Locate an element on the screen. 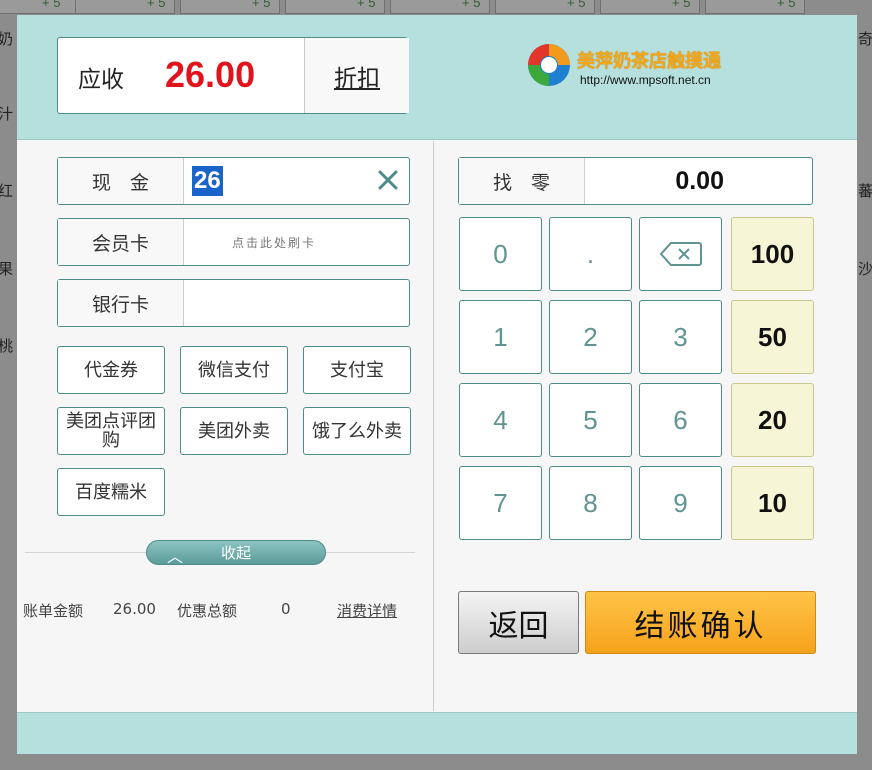 The image size is (872, 770). receivable-amount: 26.00 is located at coordinates (210, 74).